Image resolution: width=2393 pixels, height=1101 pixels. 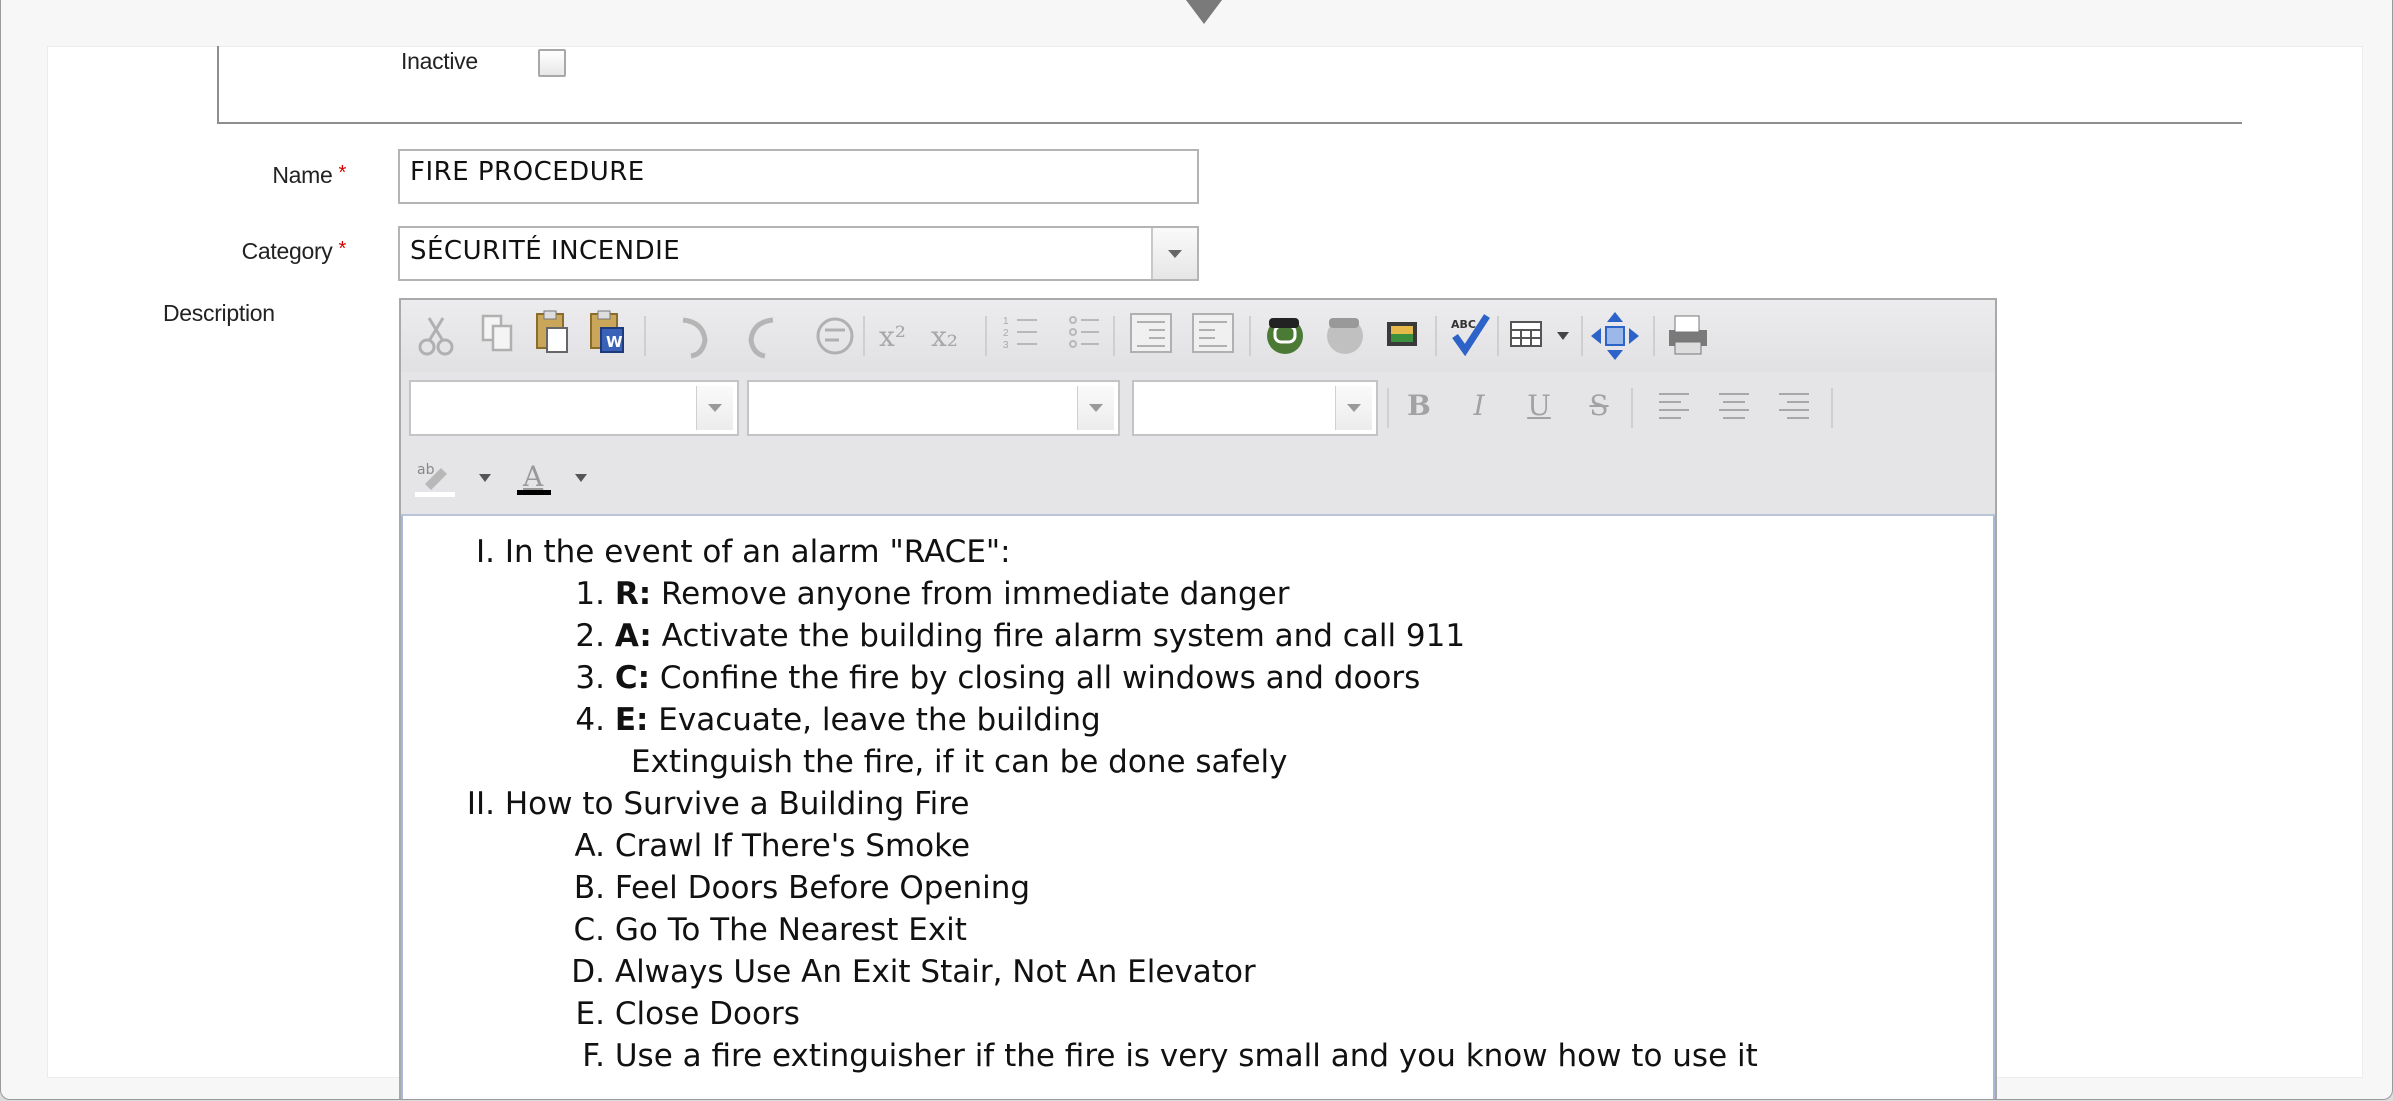 What do you see at coordinates (1020, 333) in the screenshot?
I see `numbered-list-icon: 123` at bounding box center [1020, 333].